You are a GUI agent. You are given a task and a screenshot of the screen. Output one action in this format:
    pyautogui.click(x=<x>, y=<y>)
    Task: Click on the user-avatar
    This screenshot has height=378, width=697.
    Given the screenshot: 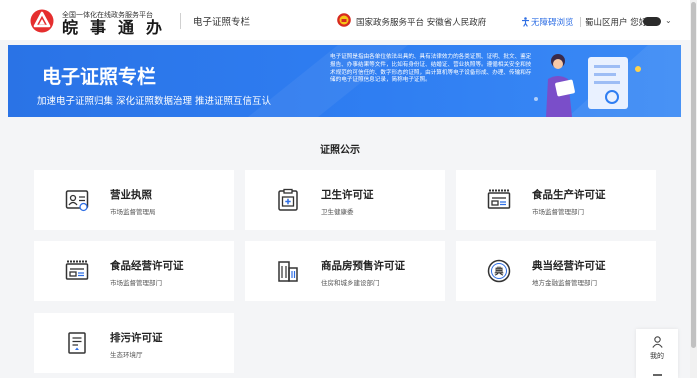 What is the action you would take?
    pyautogui.click(x=652, y=21)
    